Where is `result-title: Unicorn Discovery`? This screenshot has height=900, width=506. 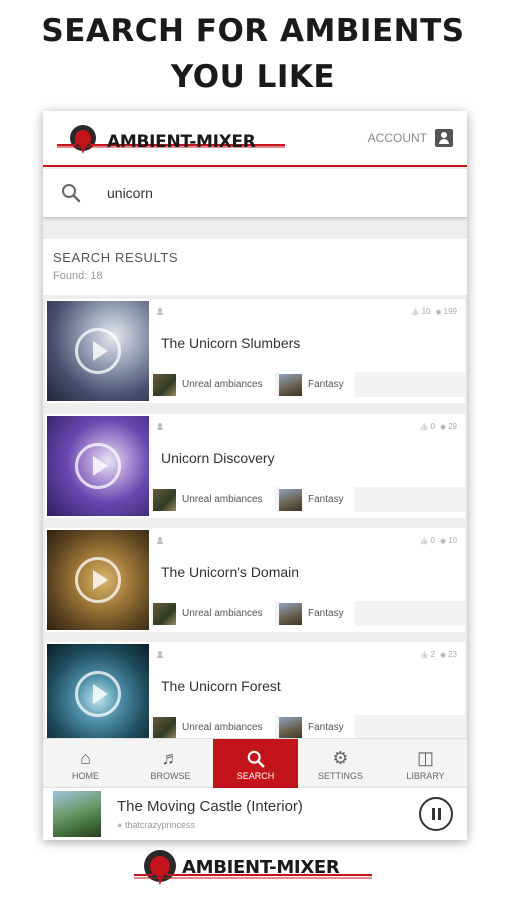
result-title: Unicorn Discovery is located at coordinates (218, 458).